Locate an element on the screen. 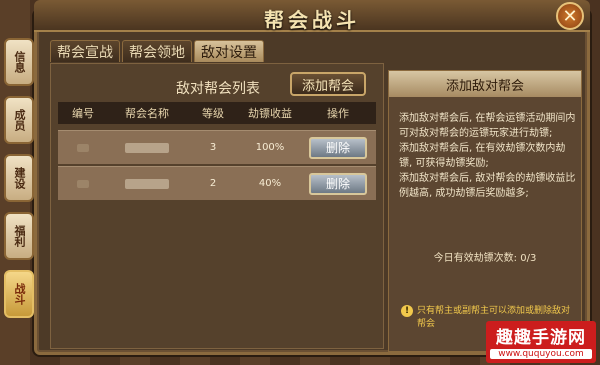 The image size is (600, 365). close-icon: ✕ is located at coordinates (570, 16).